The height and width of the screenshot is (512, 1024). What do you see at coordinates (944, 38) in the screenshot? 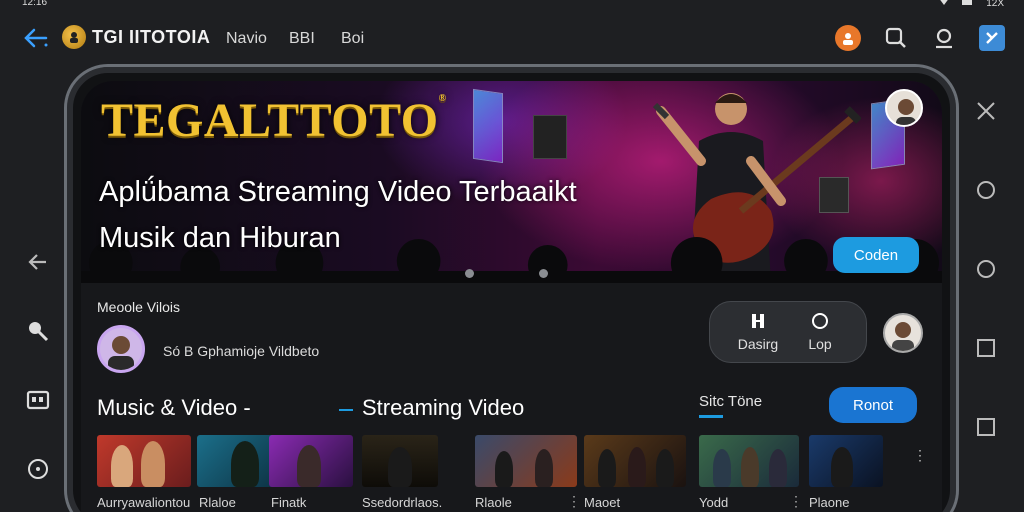
I see `home-icon` at bounding box center [944, 38].